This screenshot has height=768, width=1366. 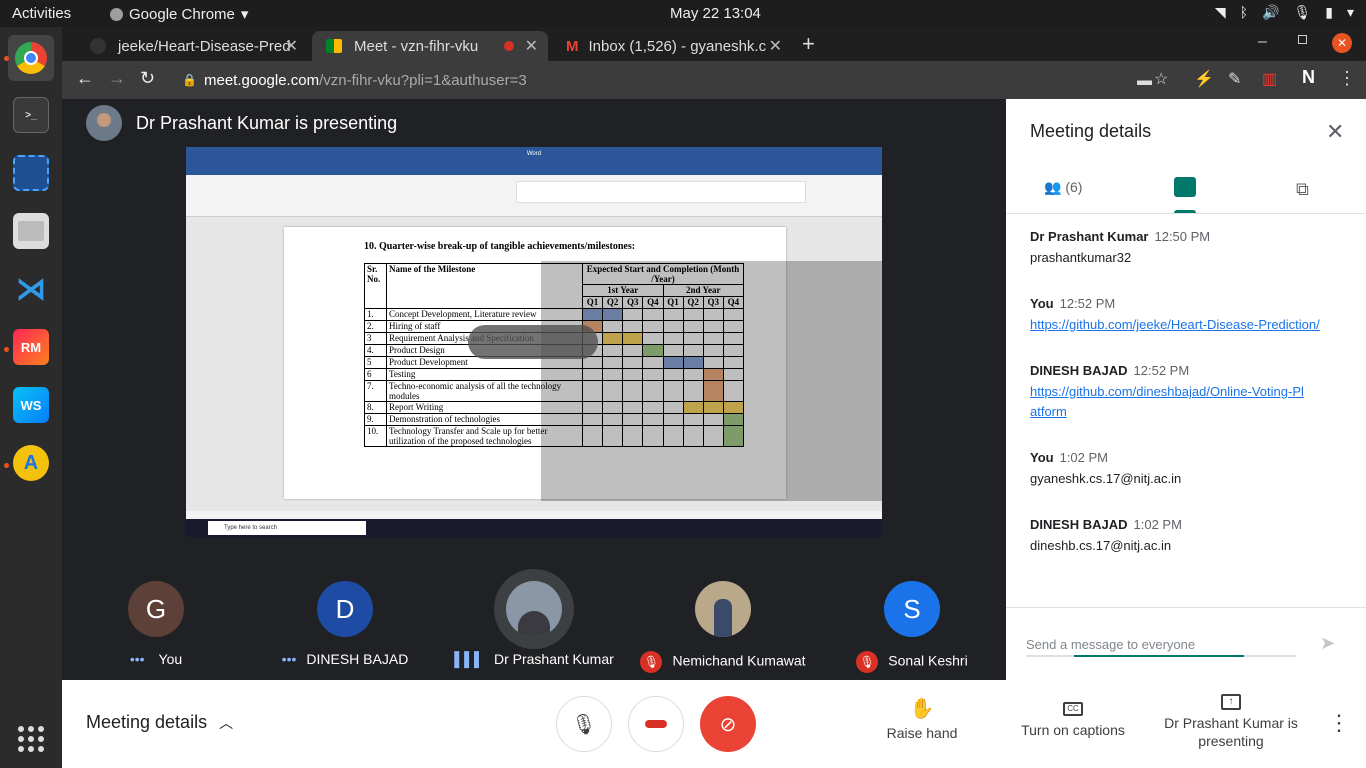 What do you see at coordinates (85, 78) in the screenshot?
I see `back-icon: ←` at bounding box center [85, 78].